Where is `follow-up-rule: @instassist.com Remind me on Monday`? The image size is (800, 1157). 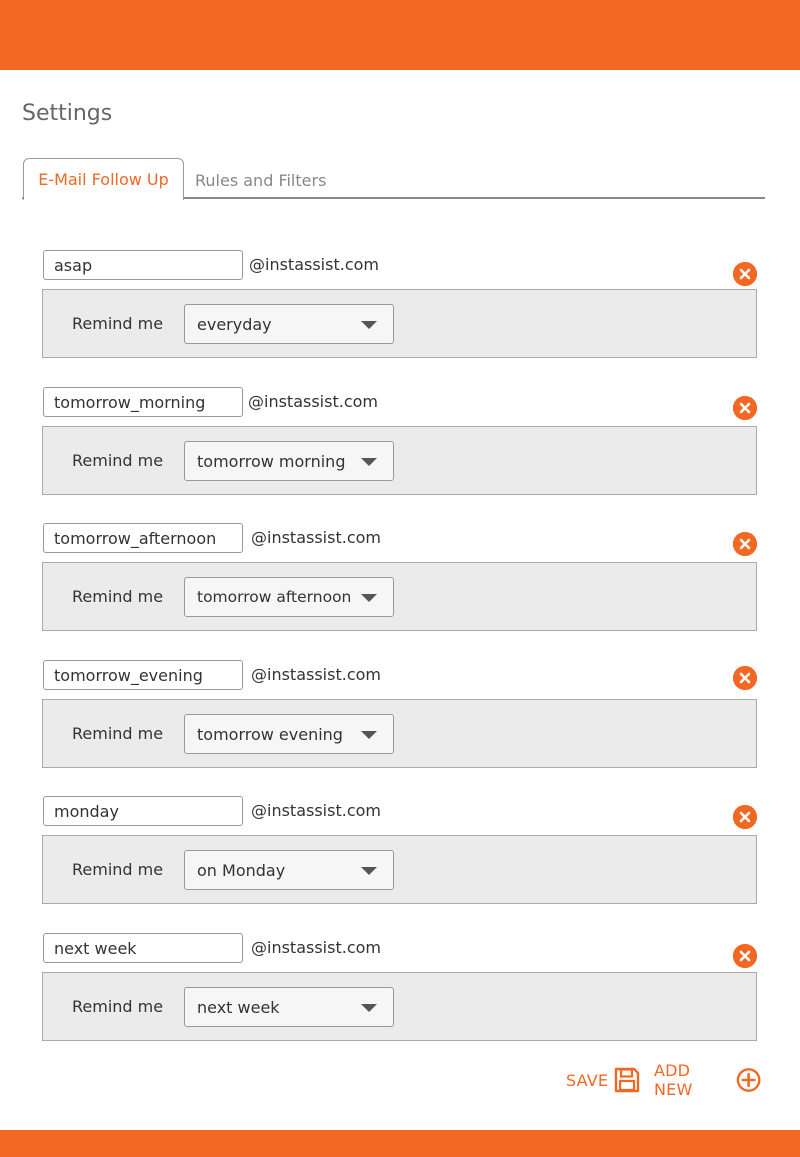
follow-up-rule: @instassist.com Remind me on Monday is located at coordinates (399, 850).